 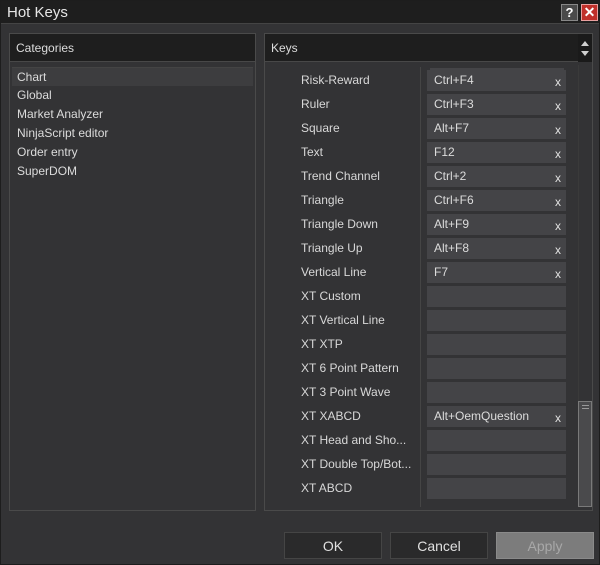 What do you see at coordinates (441, 272) in the screenshot?
I see `hotkey-value: F7` at bounding box center [441, 272].